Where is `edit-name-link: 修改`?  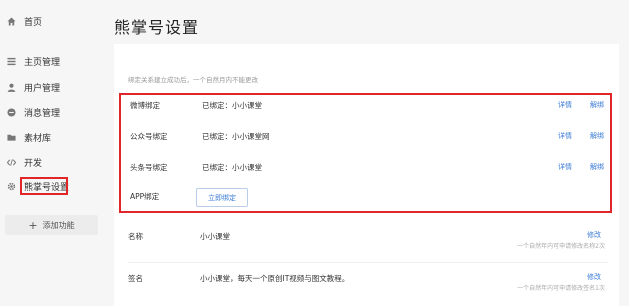 edit-name-link: 修改 is located at coordinates (594, 235).